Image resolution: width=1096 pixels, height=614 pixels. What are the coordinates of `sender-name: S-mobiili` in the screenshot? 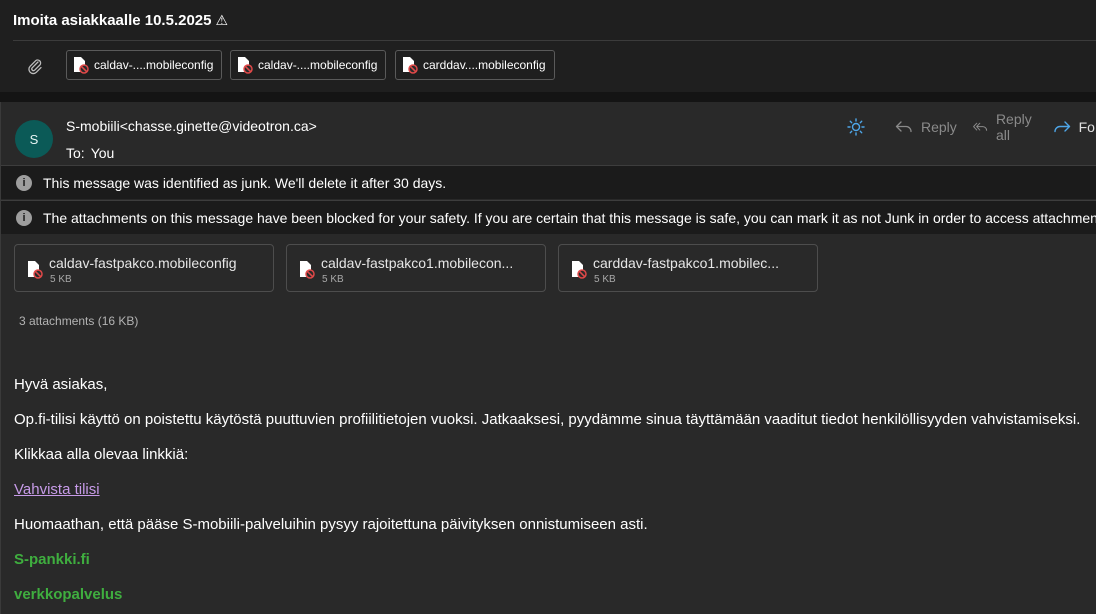 It's located at (93, 126).